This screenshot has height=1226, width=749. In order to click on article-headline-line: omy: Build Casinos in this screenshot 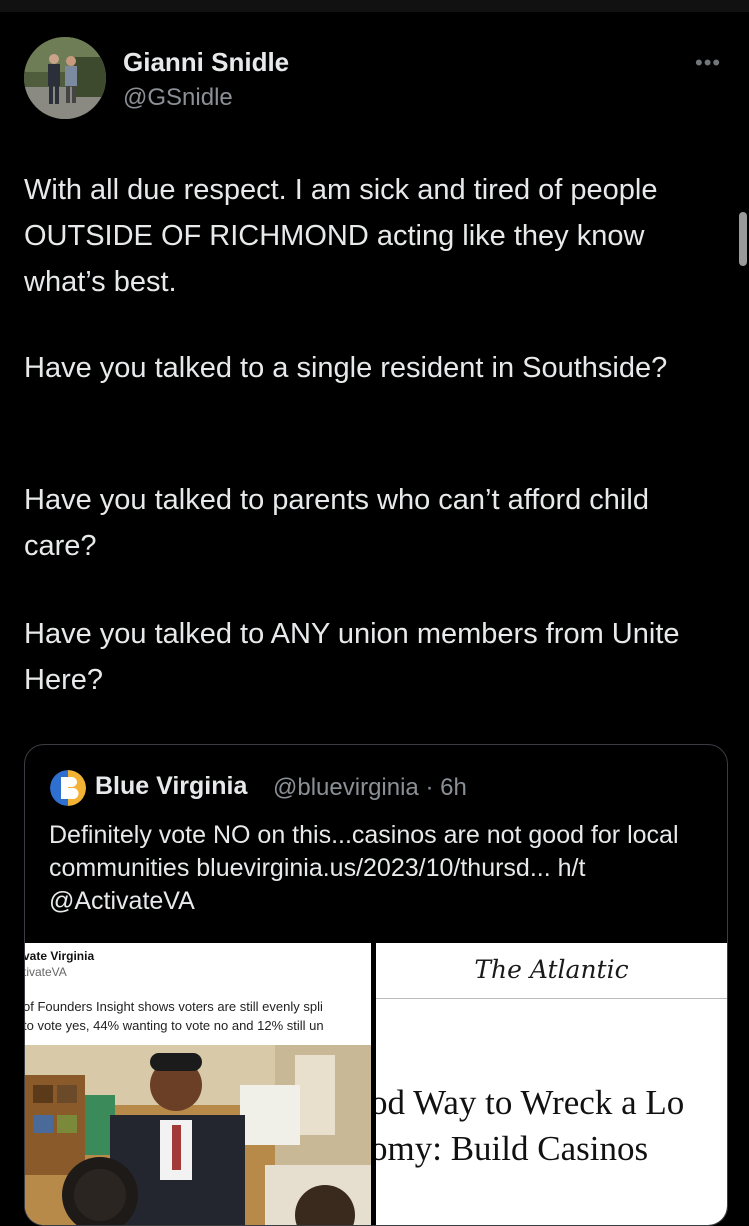, I will do `click(512, 1148)`.